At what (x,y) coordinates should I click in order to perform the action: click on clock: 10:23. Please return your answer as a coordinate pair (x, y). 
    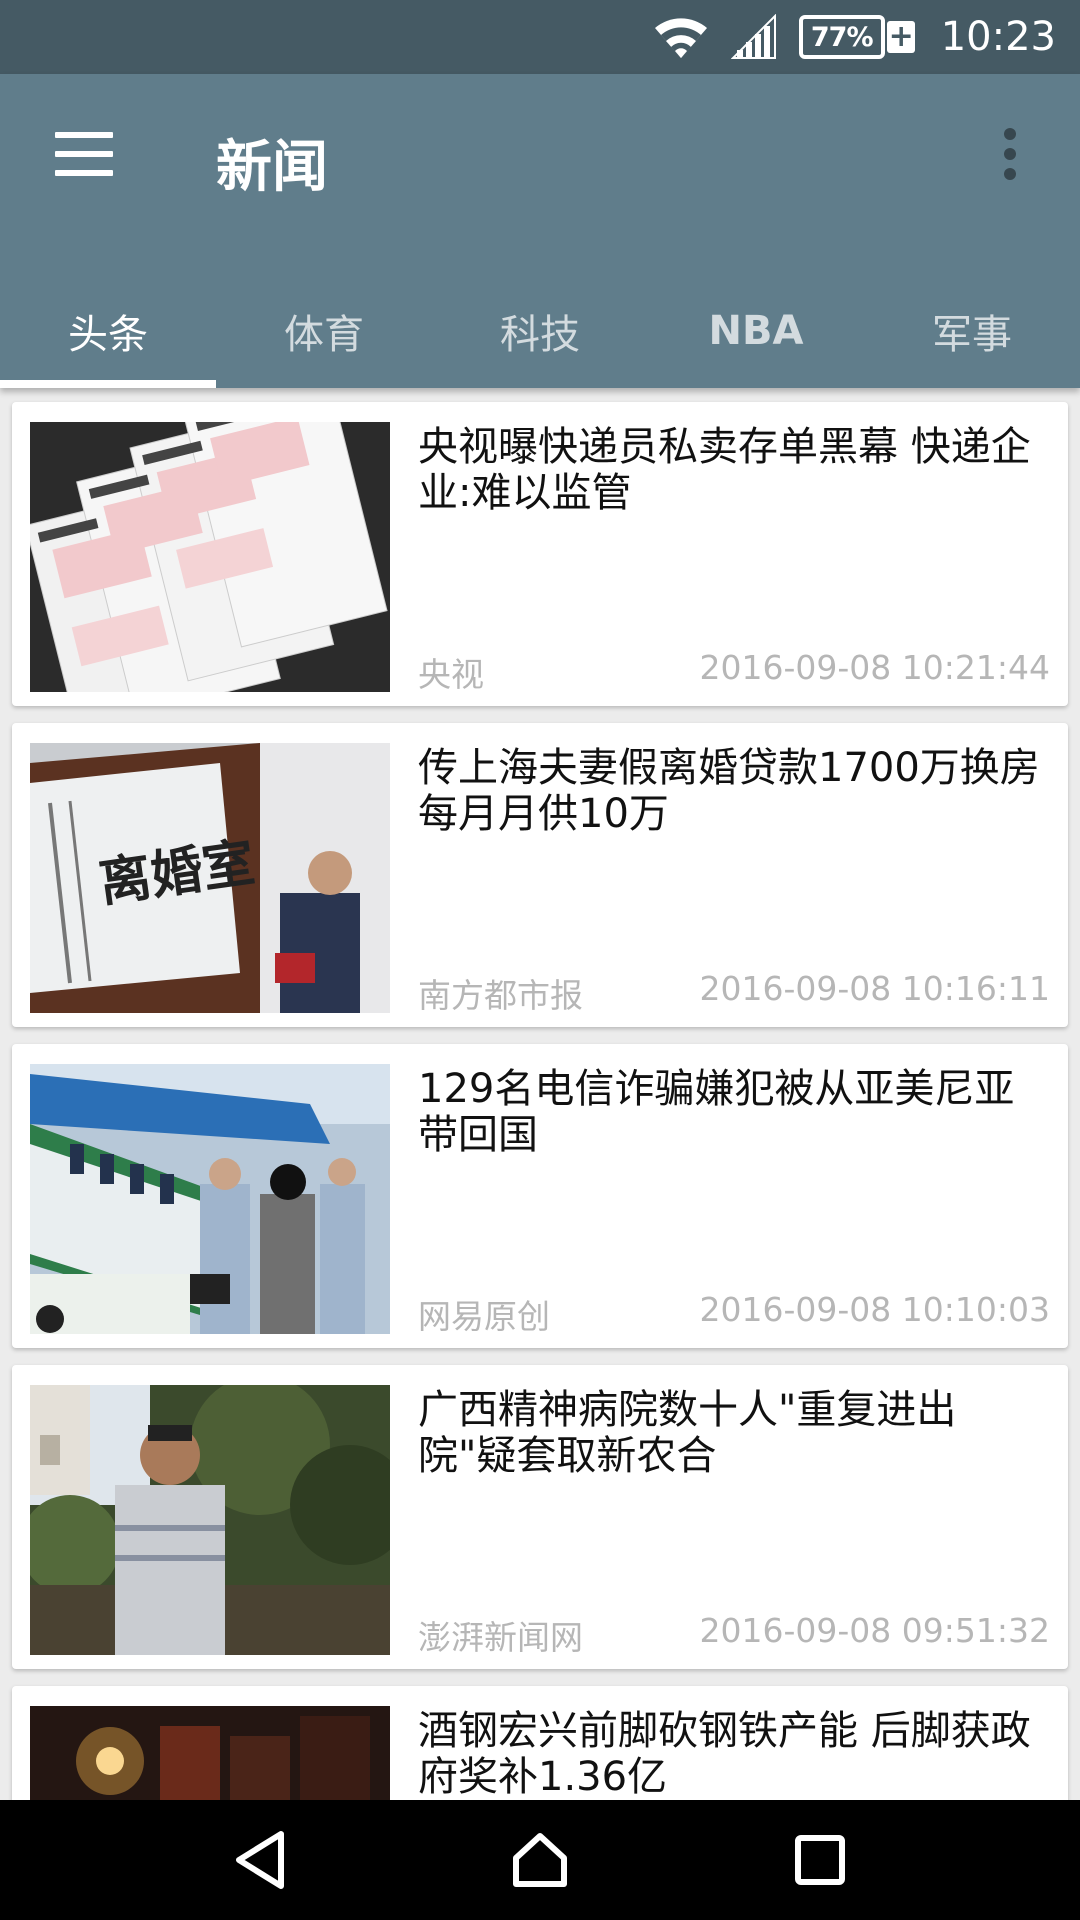
    Looking at the image, I should click on (998, 37).